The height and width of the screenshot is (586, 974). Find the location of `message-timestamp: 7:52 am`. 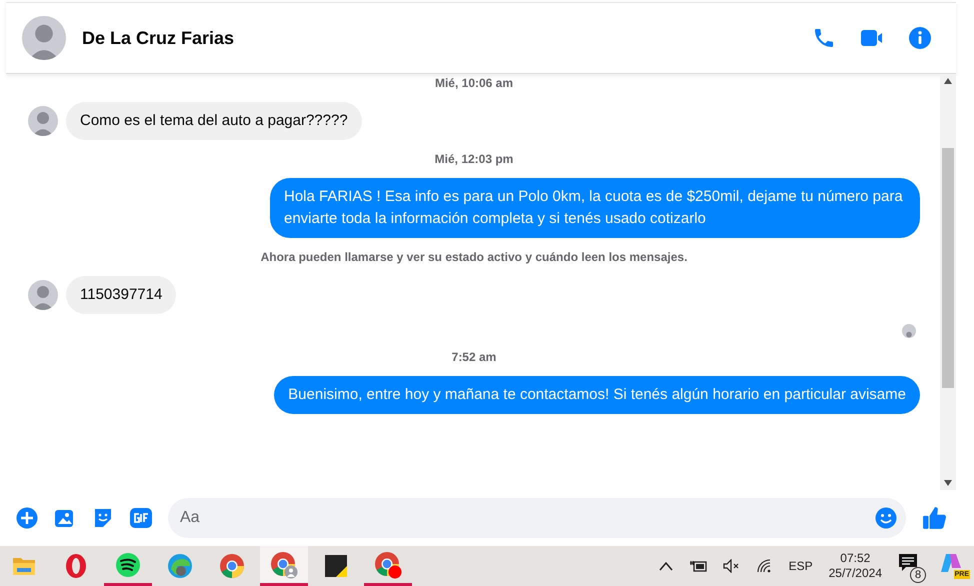

message-timestamp: 7:52 am is located at coordinates (474, 357).